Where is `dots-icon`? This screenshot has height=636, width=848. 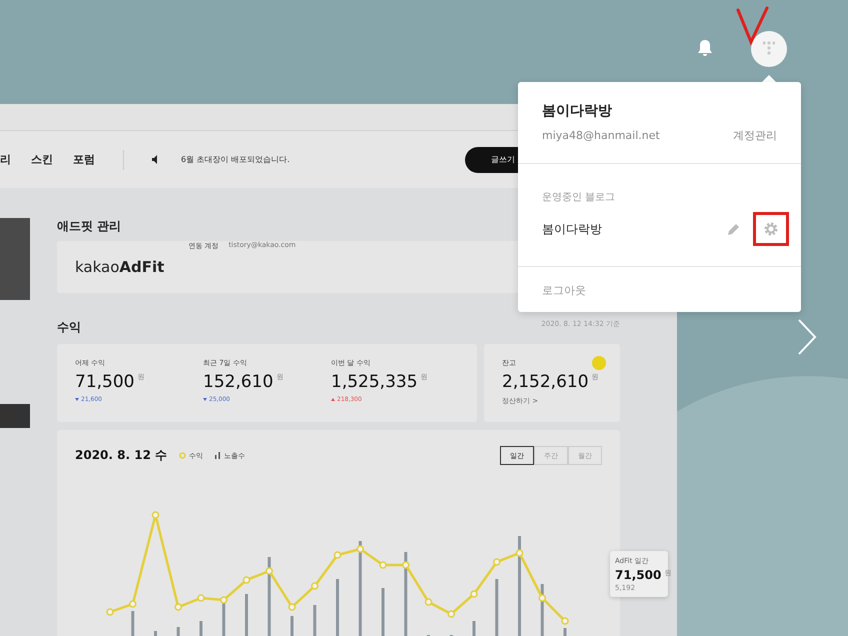
dots-icon is located at coordinates (769, 49).